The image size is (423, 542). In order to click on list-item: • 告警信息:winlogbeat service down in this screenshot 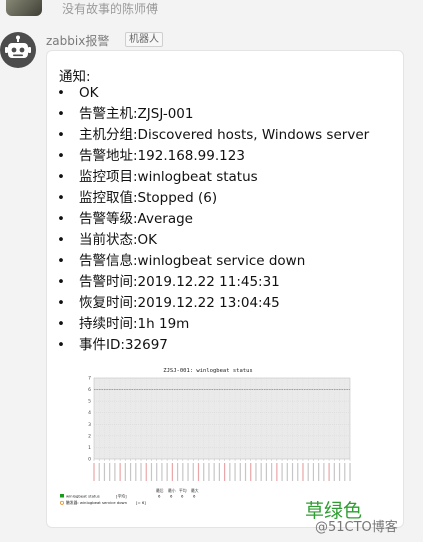, I will do `click(181, 261)`.